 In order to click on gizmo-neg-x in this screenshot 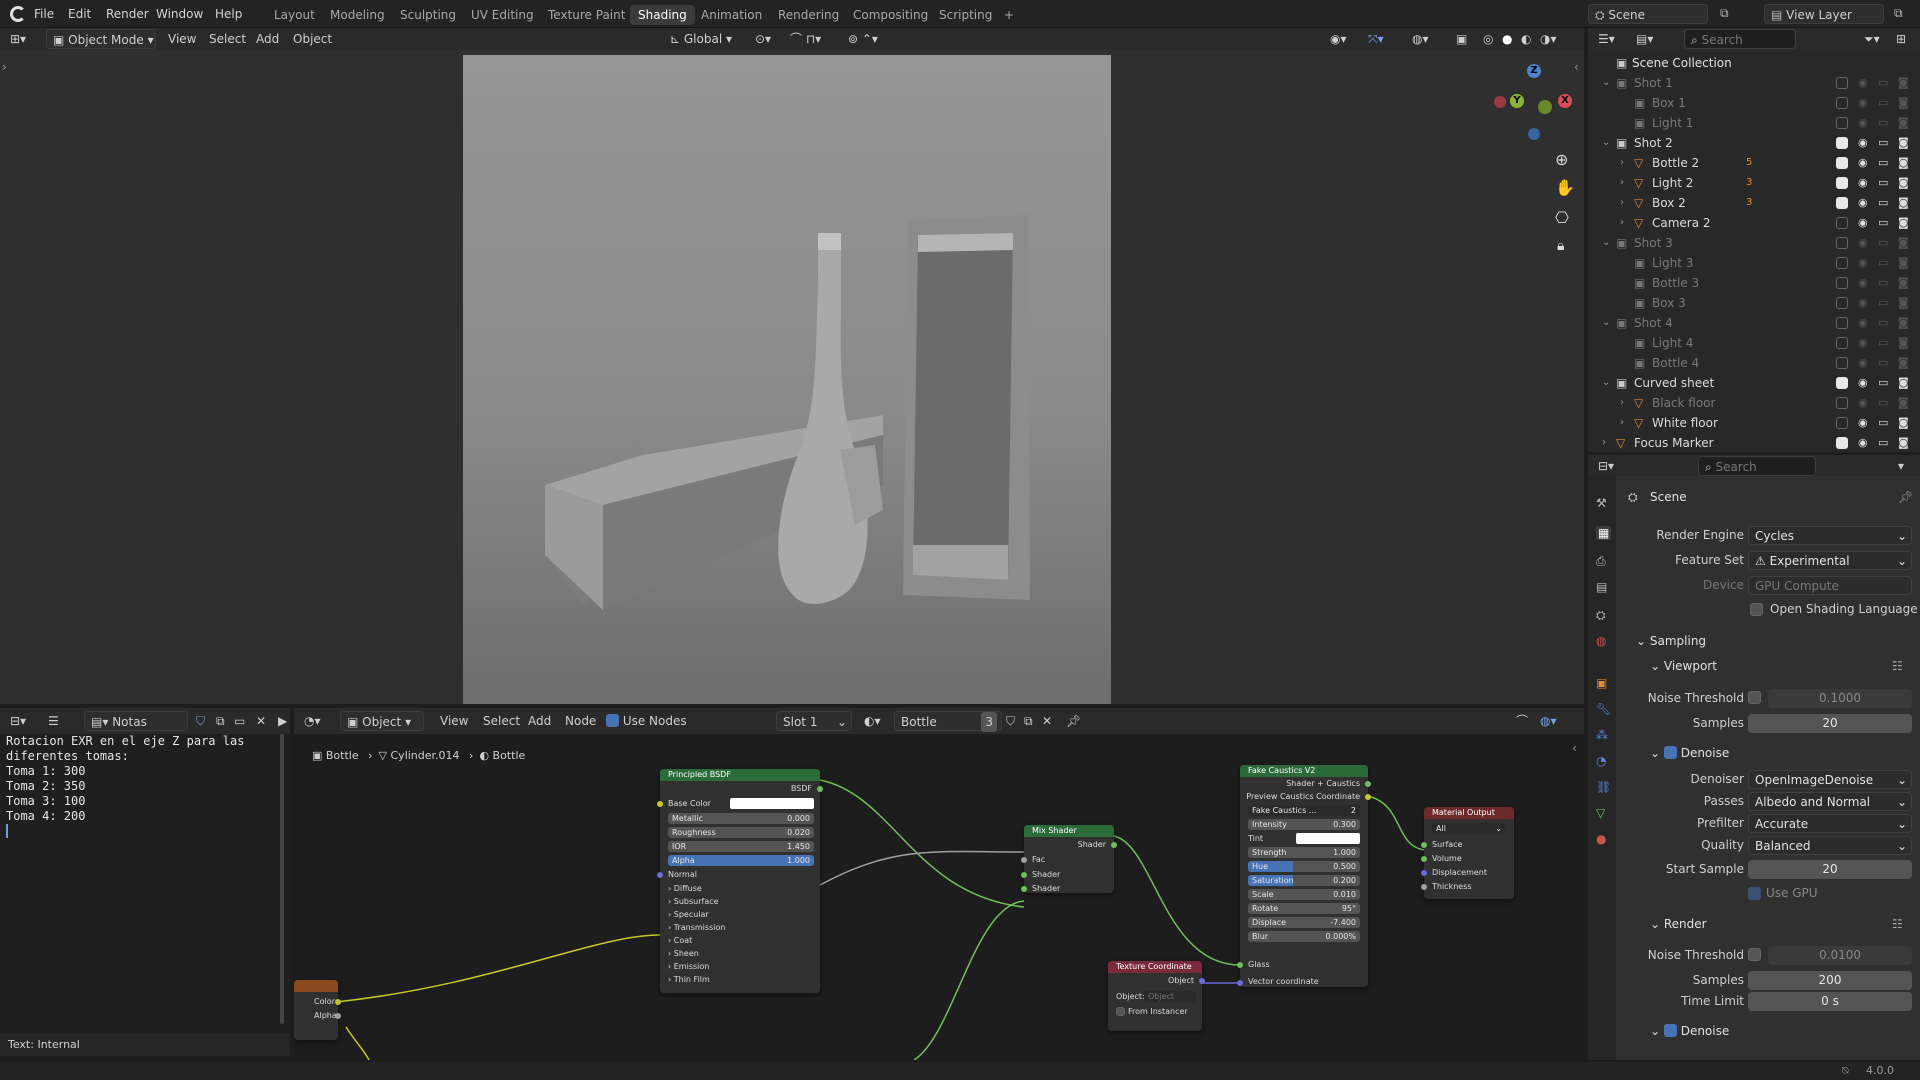, I will do `click(1500, 102)`.